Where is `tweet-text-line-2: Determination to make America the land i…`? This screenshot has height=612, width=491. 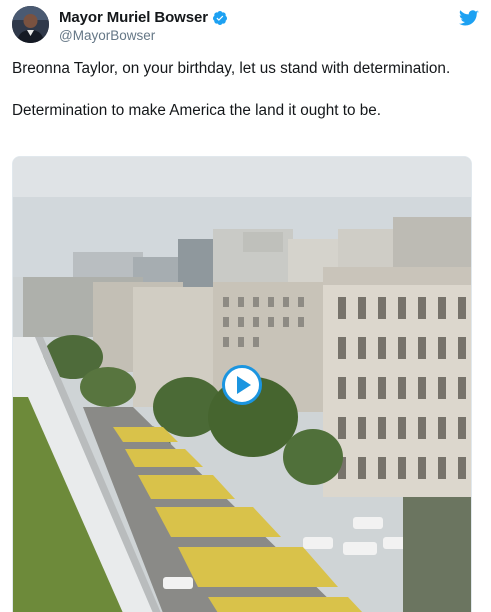
tweet-text-line-2: Determination to make America the land i… is located at coordinates (197, 110).